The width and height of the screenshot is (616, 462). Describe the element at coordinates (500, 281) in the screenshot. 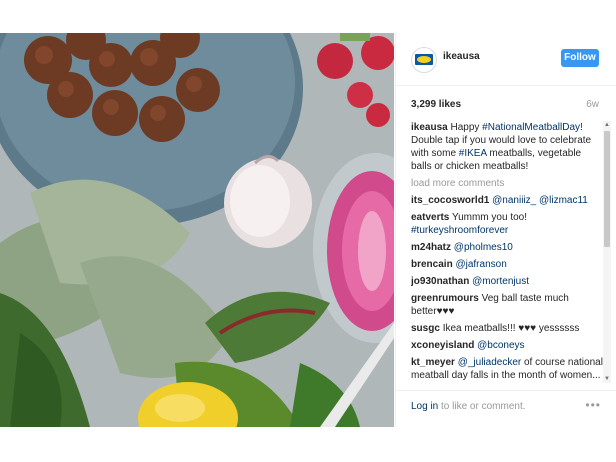

I see `hashtag-or-mention-link: @mortenjust` at that location.